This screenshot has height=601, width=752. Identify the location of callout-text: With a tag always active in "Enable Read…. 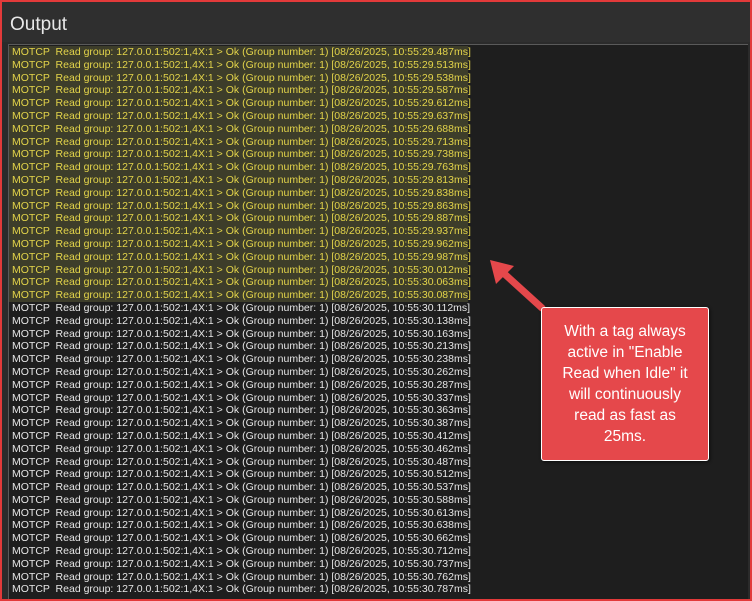
(625, 384).